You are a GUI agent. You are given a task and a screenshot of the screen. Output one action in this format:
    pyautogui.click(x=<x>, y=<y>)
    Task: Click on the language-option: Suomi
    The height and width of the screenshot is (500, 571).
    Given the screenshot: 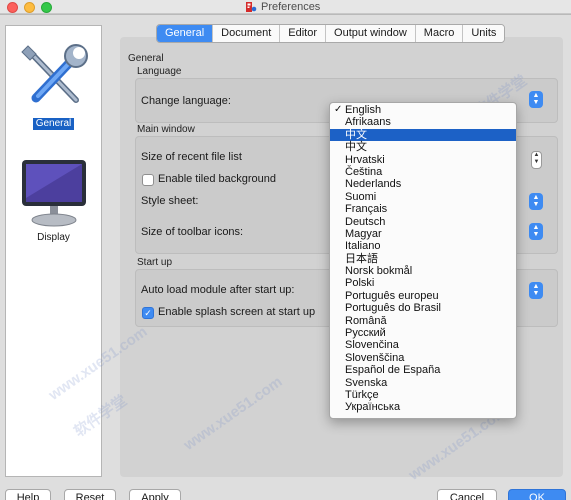 What is the action you would take?
    pyautogui.click(x=423, y=197)
    